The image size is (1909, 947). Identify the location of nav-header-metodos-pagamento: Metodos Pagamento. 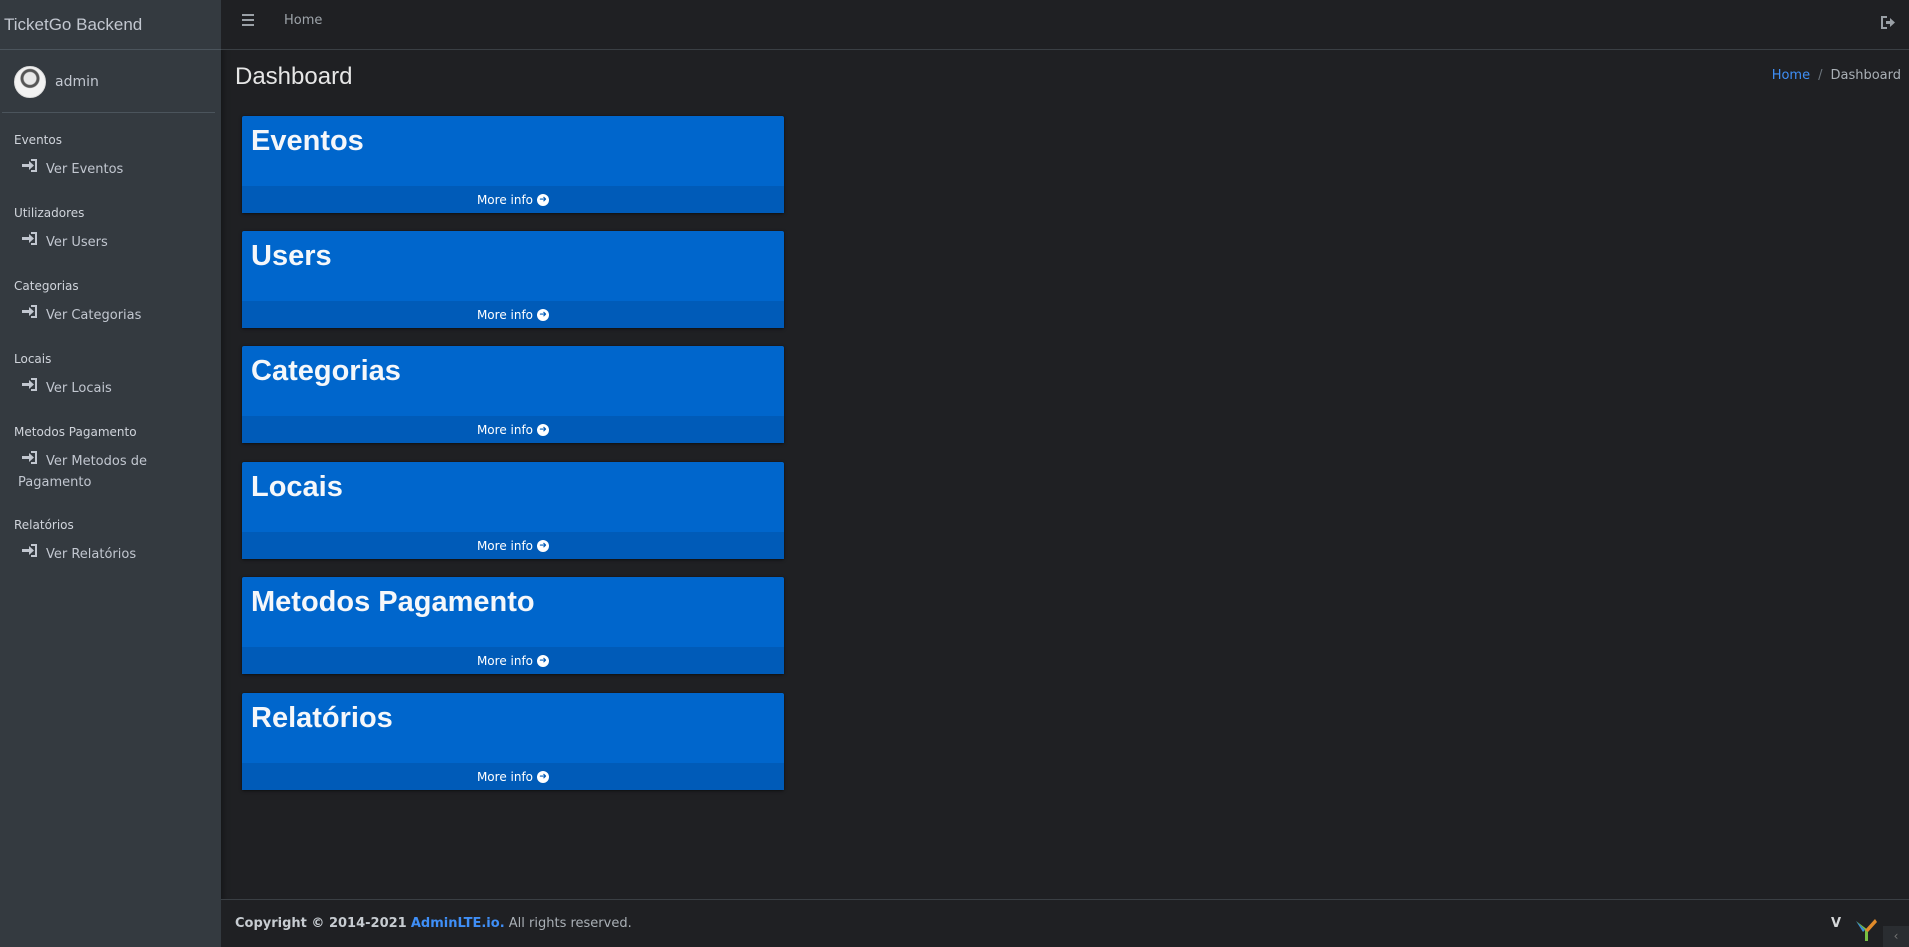
(75, 432).